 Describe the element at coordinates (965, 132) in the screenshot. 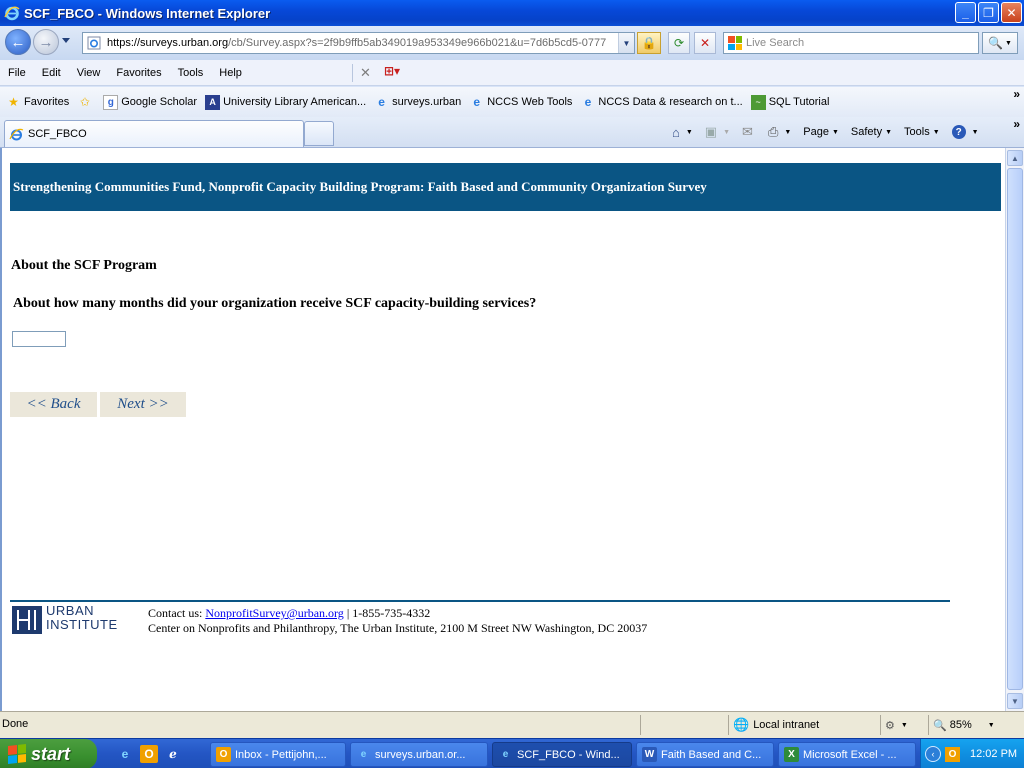

I see `help-button: ? ▼` at that location.